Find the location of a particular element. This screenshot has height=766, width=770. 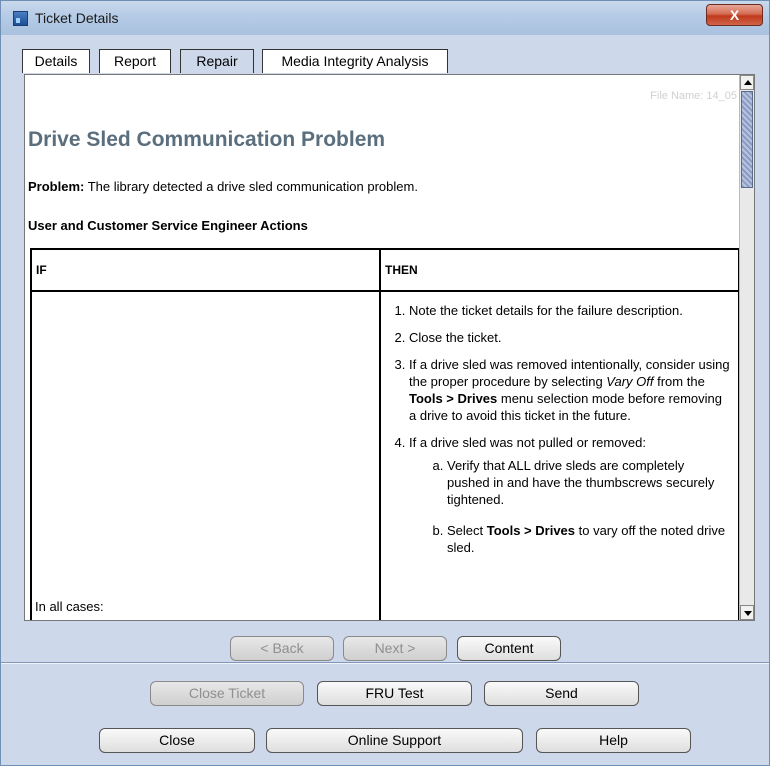

window-close-button: X is located at coordinates (734, 15).